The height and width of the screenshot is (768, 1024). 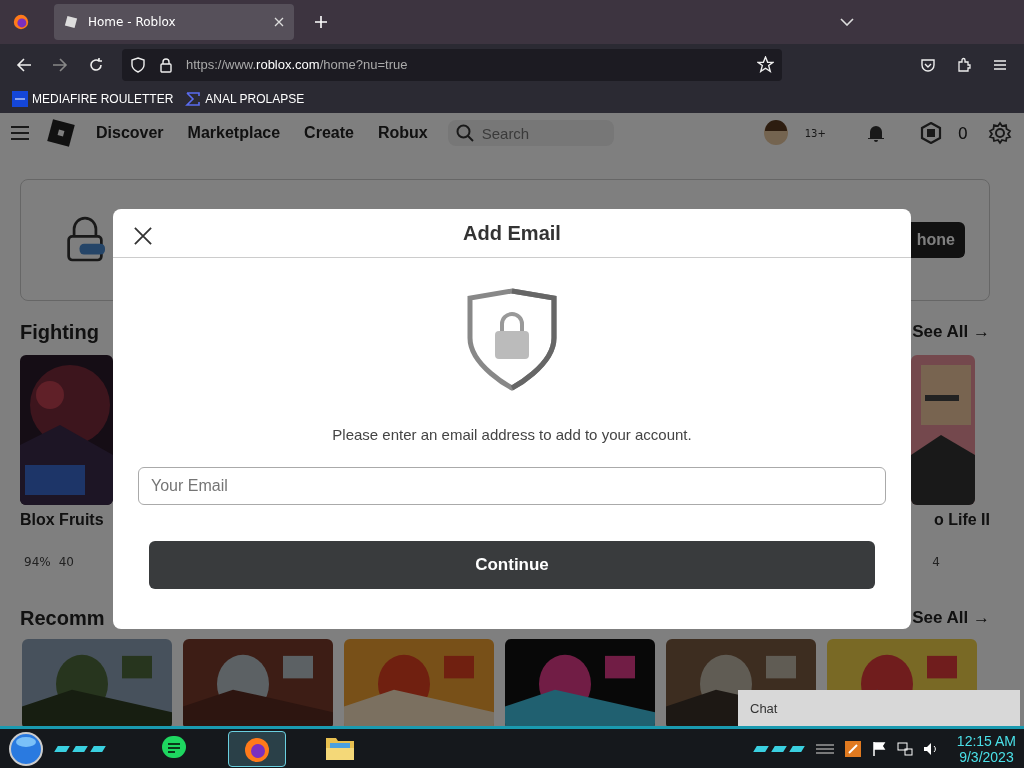 I want to click on bookmark-icon, so click(x=20, y=99).